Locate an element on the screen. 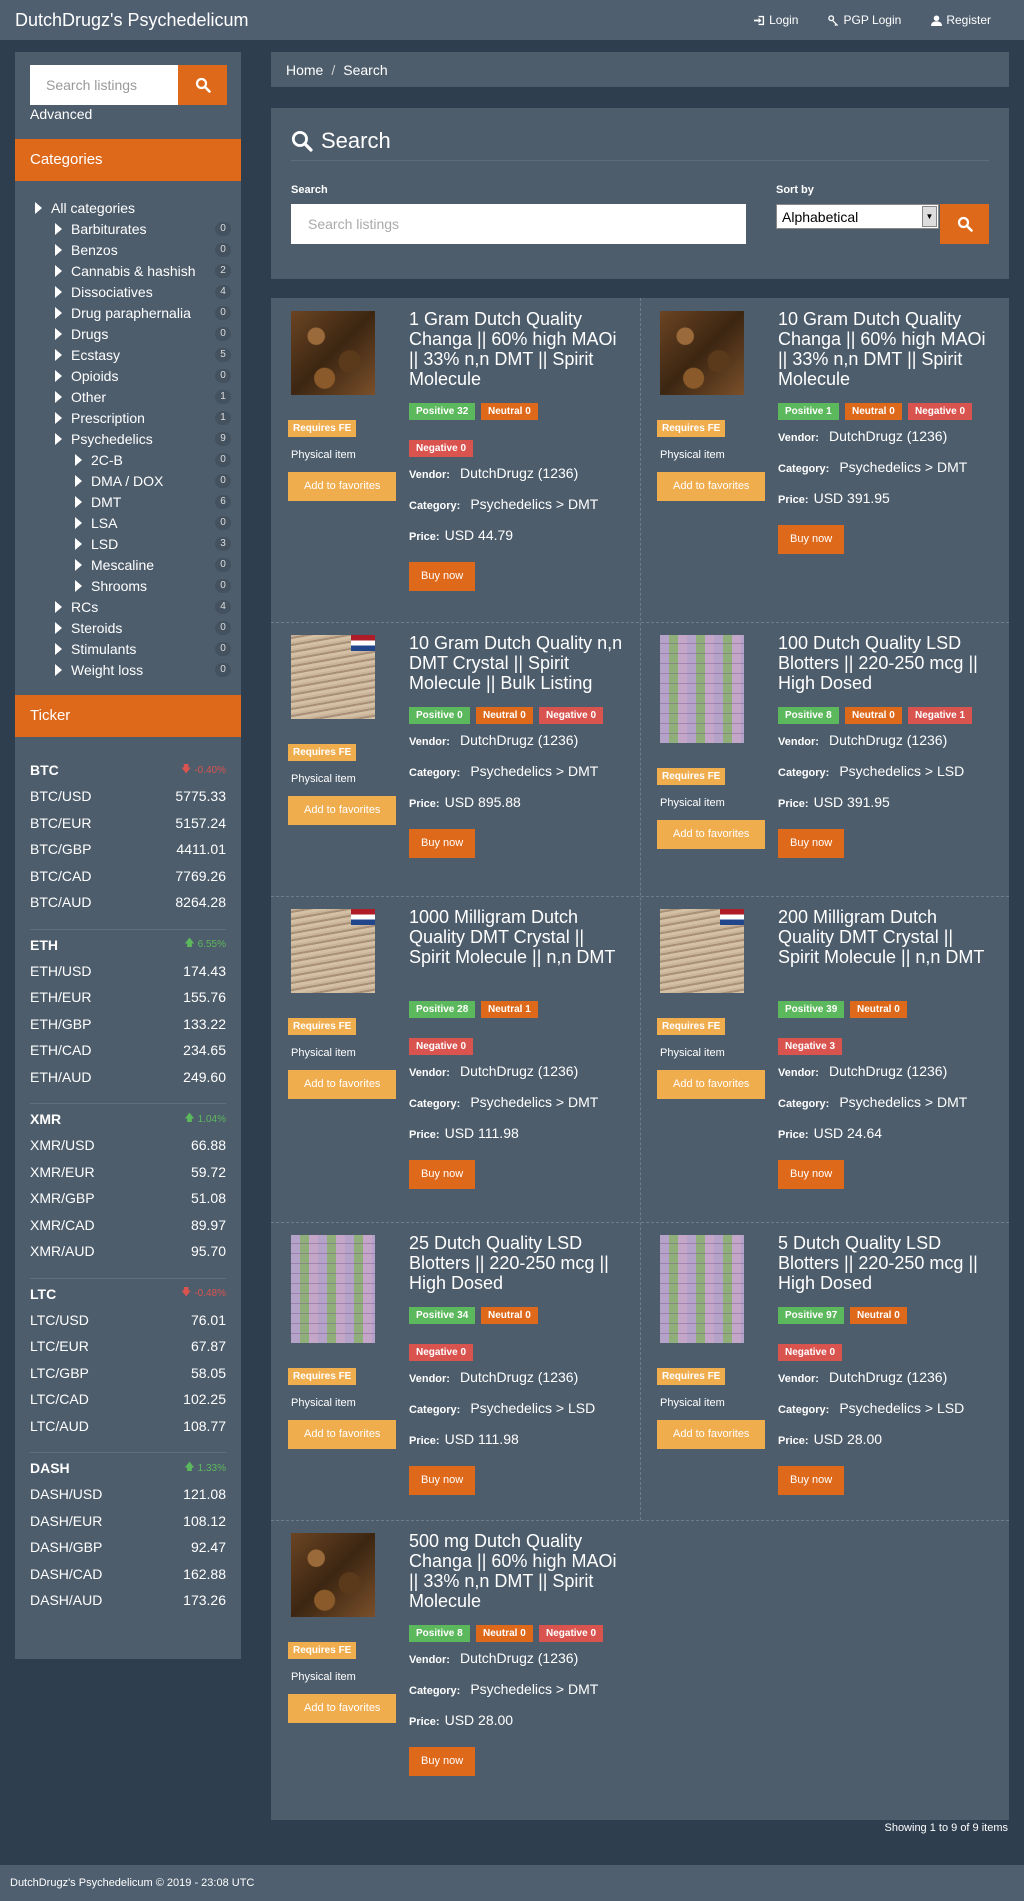 Image resolution: width=1024 pixels, height=1901 pixels. grid-divider is located at coordinates (640, 1520).